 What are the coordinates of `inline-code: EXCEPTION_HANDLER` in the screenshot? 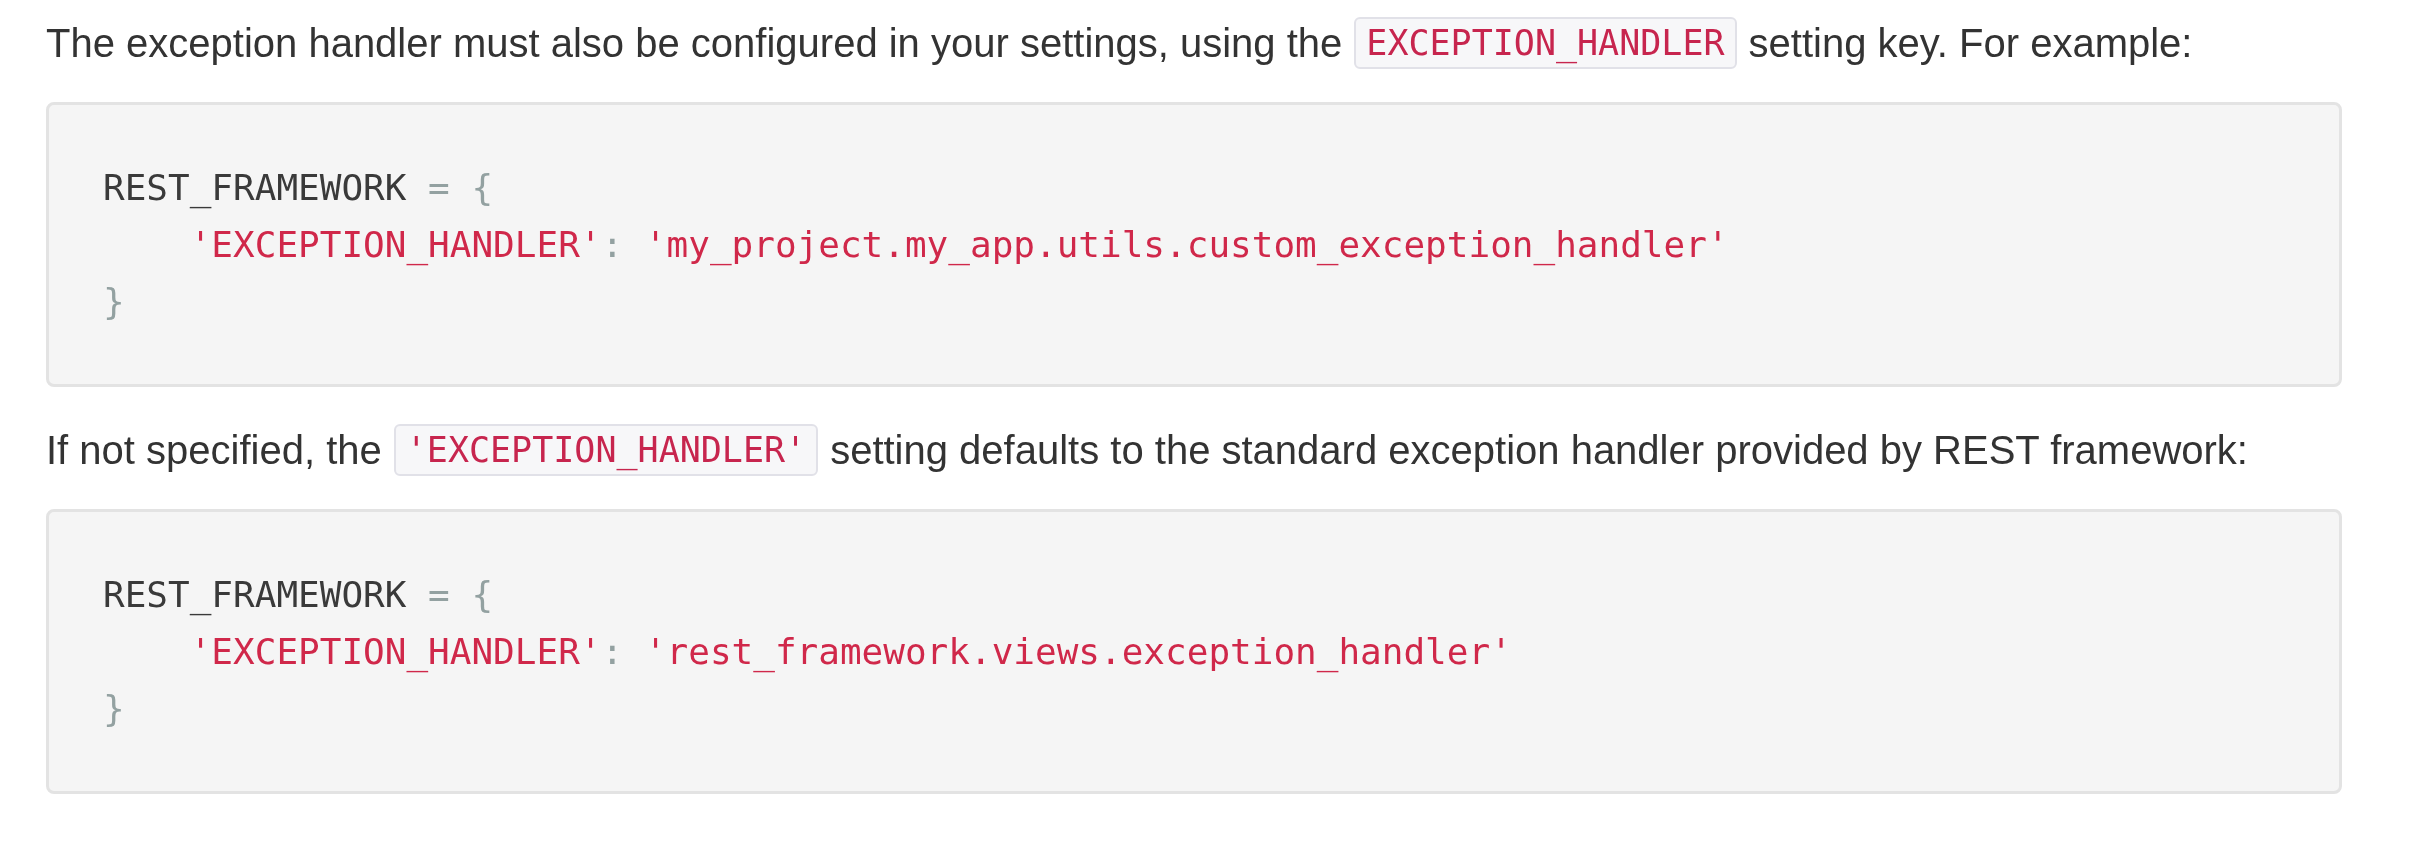 It's located at (1545, 43).